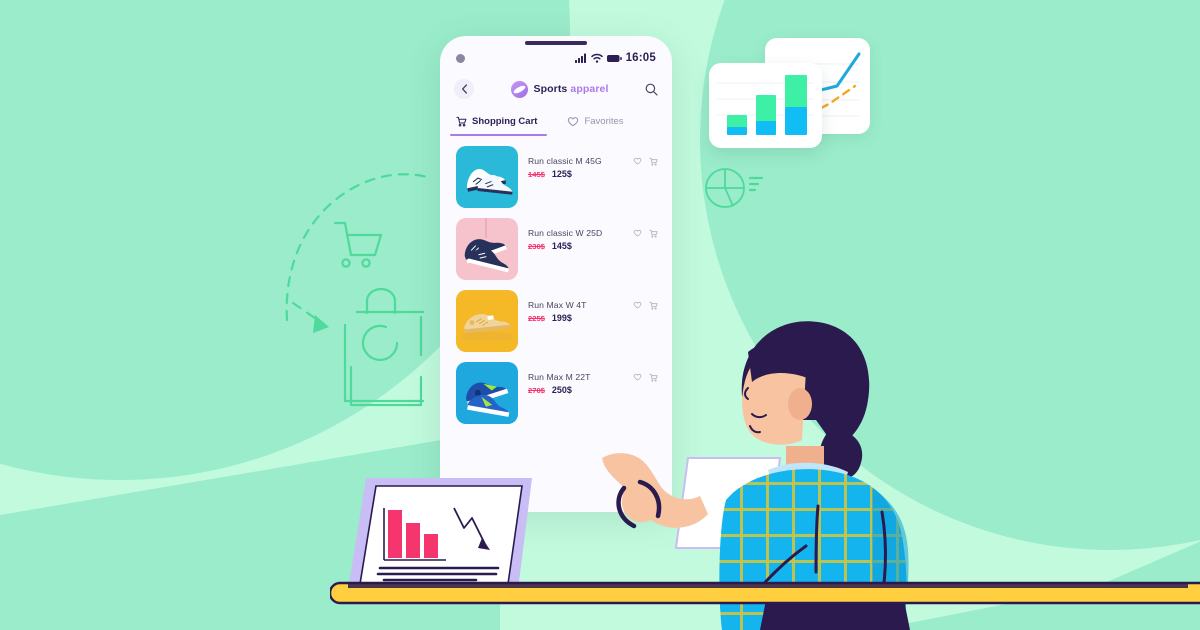 The height and width of the screenshot is (630, 1200). I want to click on product-prices: 230$ 145$, so click(580, 246).